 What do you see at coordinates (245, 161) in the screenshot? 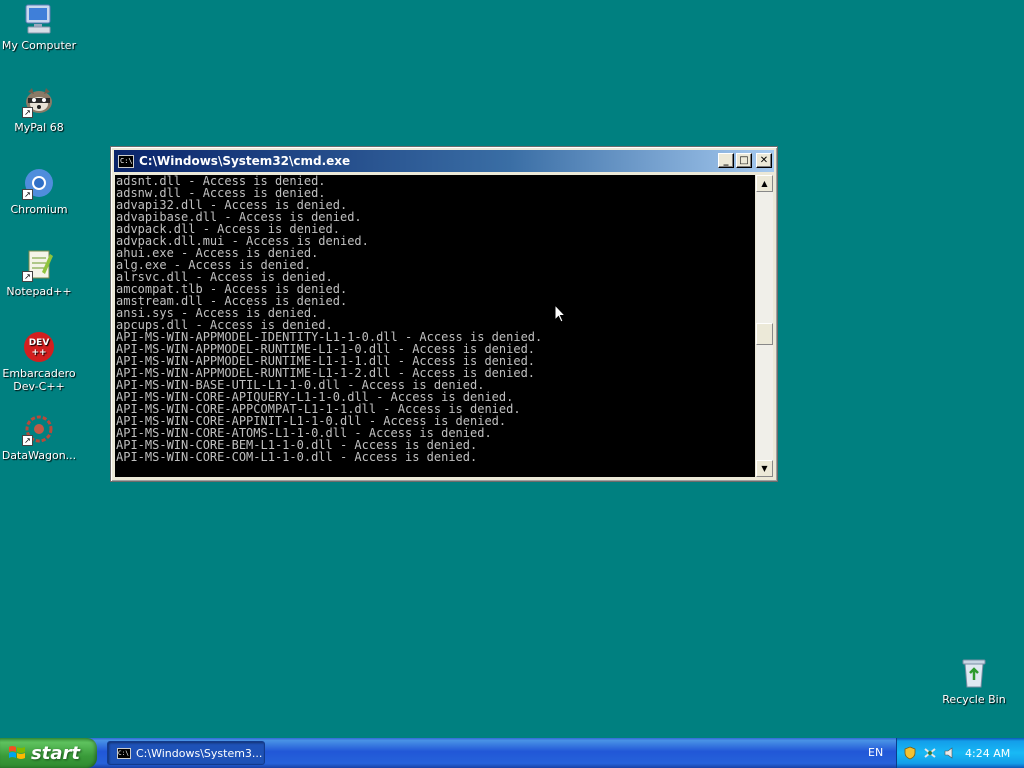
I see `window-title: C:\Windows\System32\cmd.exe` at bounding box center [245, 161].